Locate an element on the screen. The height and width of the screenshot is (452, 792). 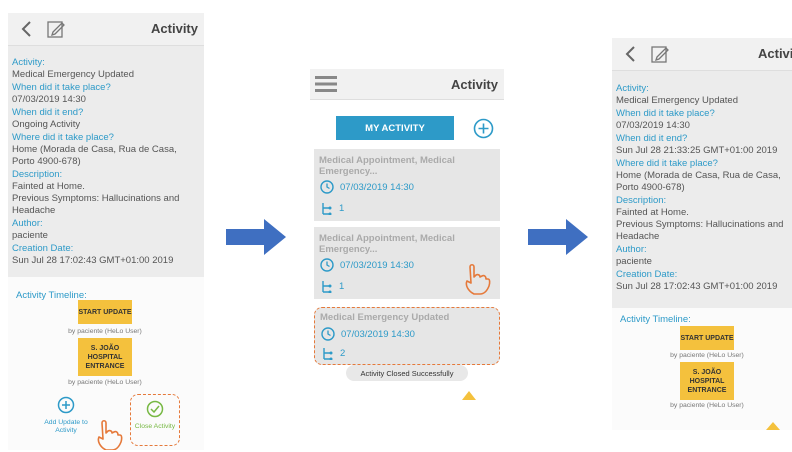
my-activity-tab: MY ACTIVITY is located at coordinates (395, 128).